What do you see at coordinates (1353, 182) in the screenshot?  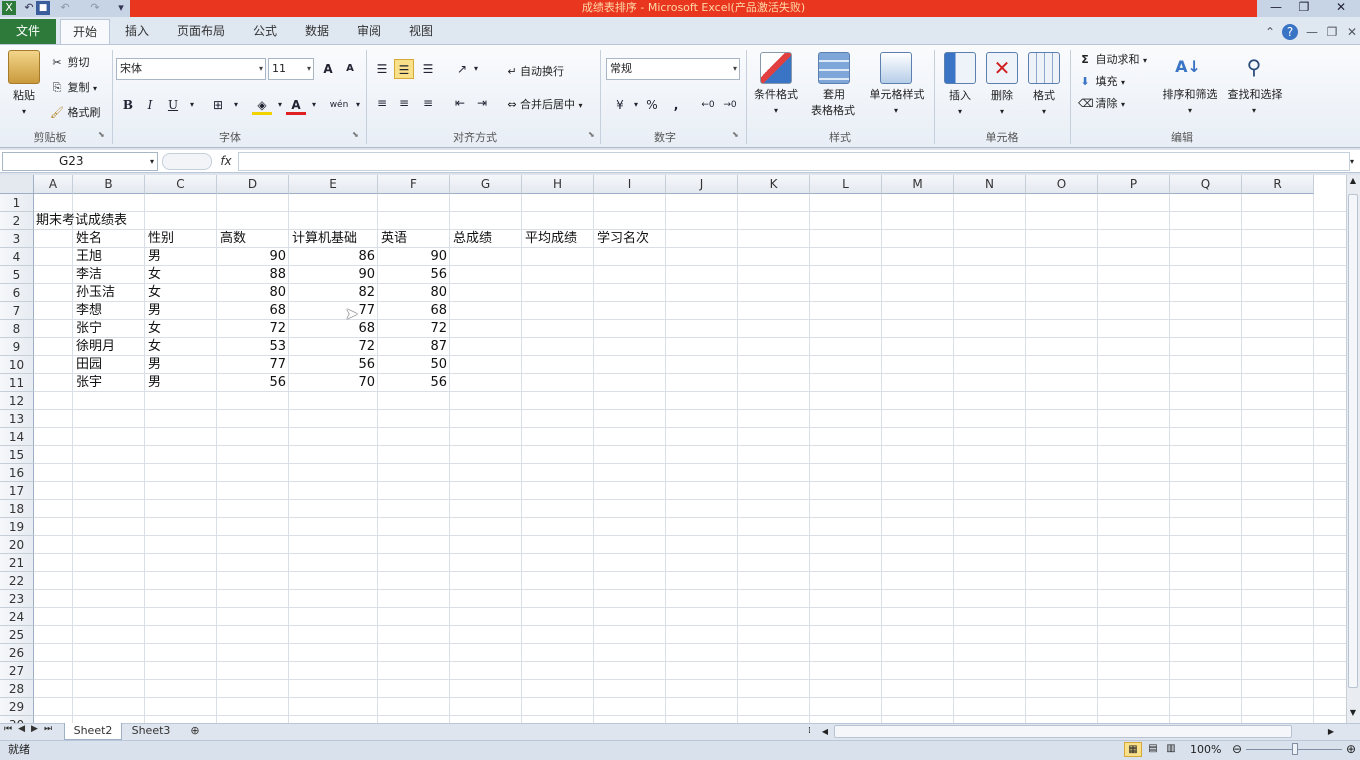 I see `scroll-up-icon: ▲` at bounding box center [1353, 182].